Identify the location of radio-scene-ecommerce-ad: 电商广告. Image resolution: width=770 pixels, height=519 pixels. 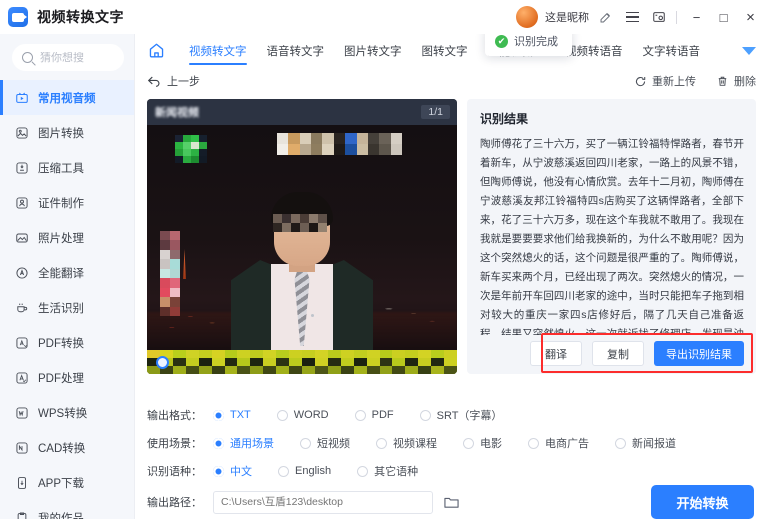
(558, 443).